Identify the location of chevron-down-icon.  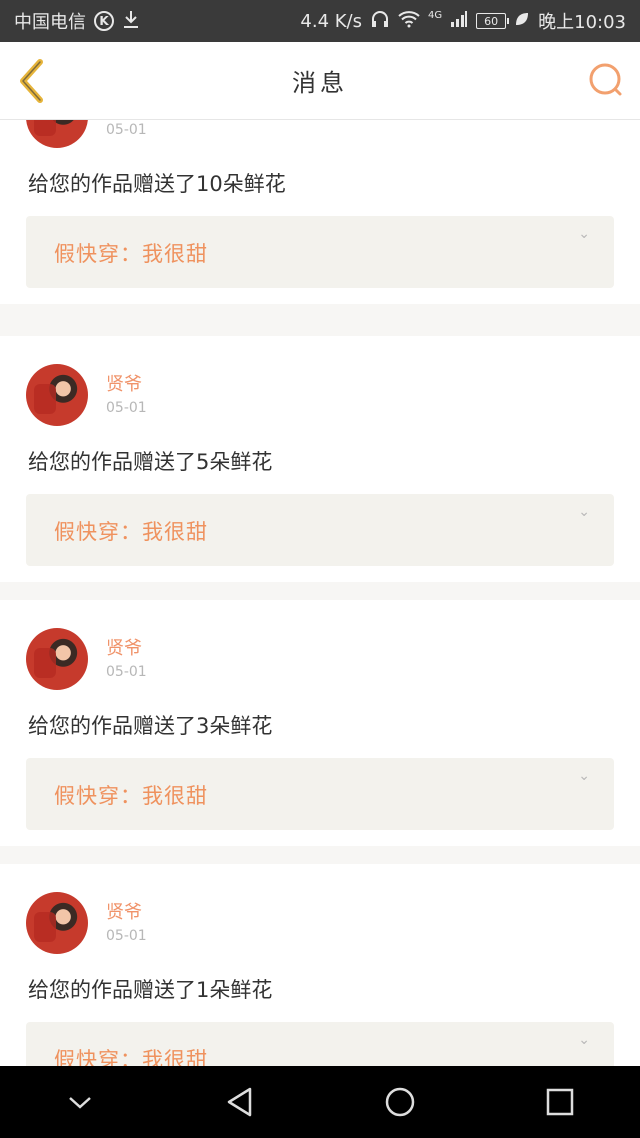
(80, 1103).